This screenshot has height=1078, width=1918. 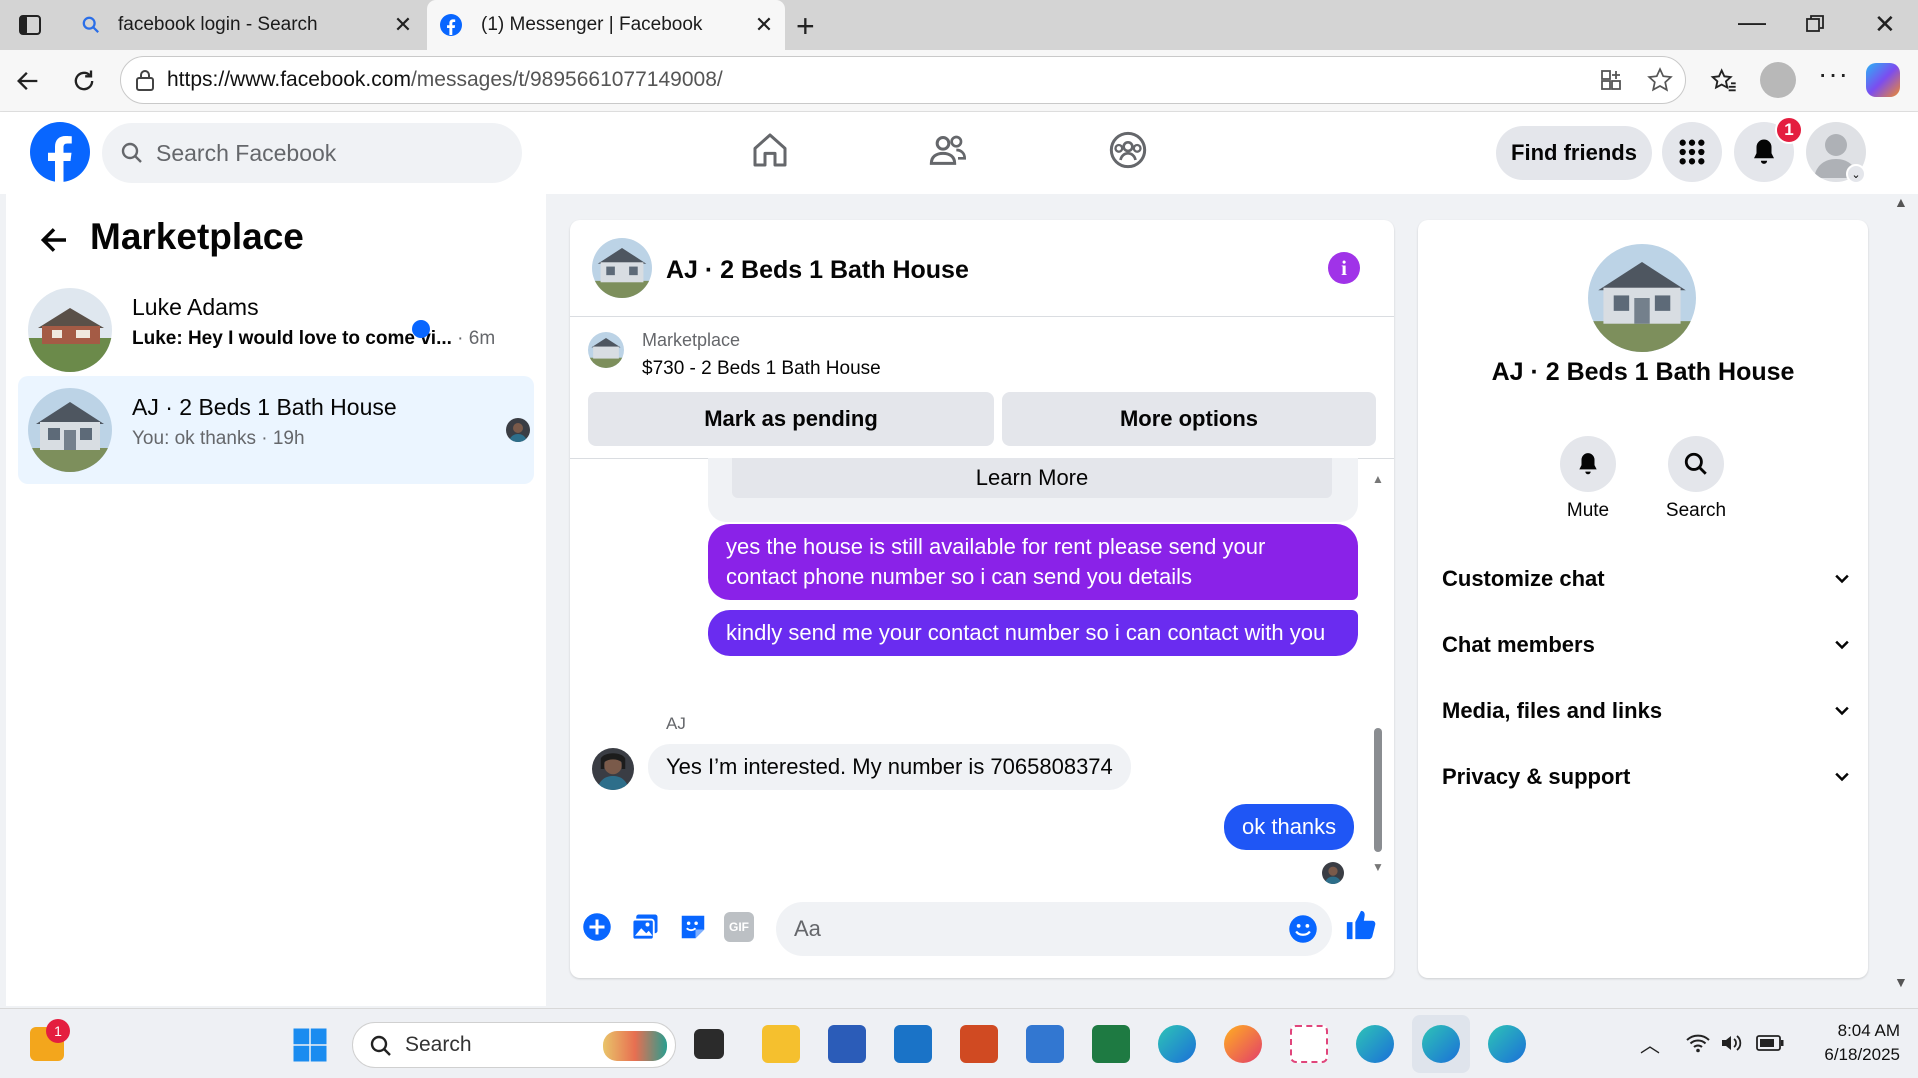 What do you see at coordinates (1901, 202) in the screenshot?
I see `page-scroll-up-arrow: ▲` at bounding box center [1901, 202].